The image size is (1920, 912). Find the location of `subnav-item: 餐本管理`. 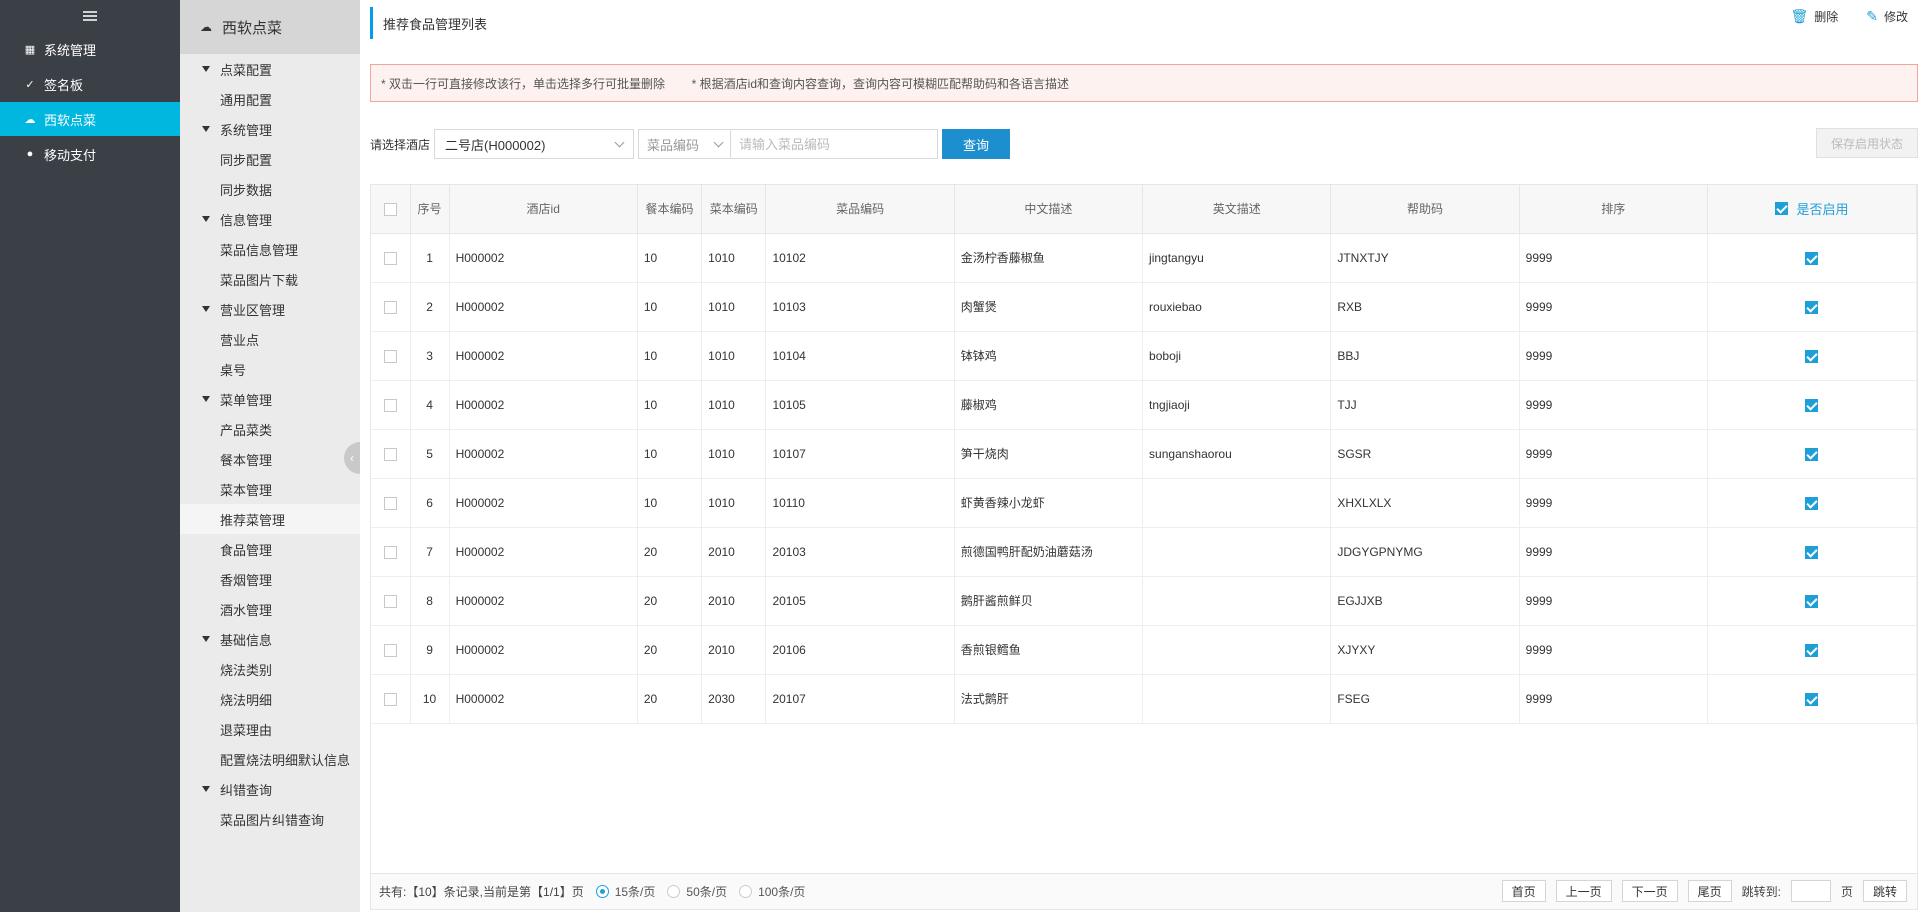

subnav-item: 餐本管理 is located at coordinates (270, 459).